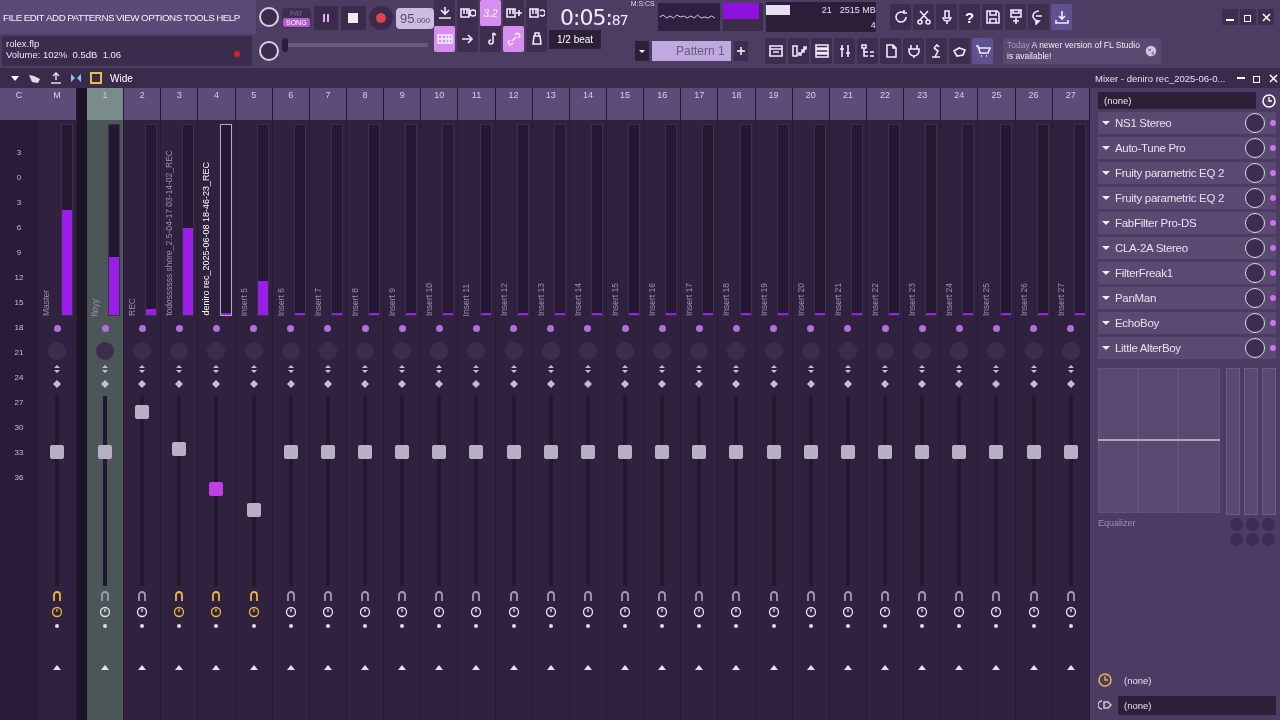 This screenshot has height=720, width=1280. I want to click on minimize-button, so click(1230, 17).